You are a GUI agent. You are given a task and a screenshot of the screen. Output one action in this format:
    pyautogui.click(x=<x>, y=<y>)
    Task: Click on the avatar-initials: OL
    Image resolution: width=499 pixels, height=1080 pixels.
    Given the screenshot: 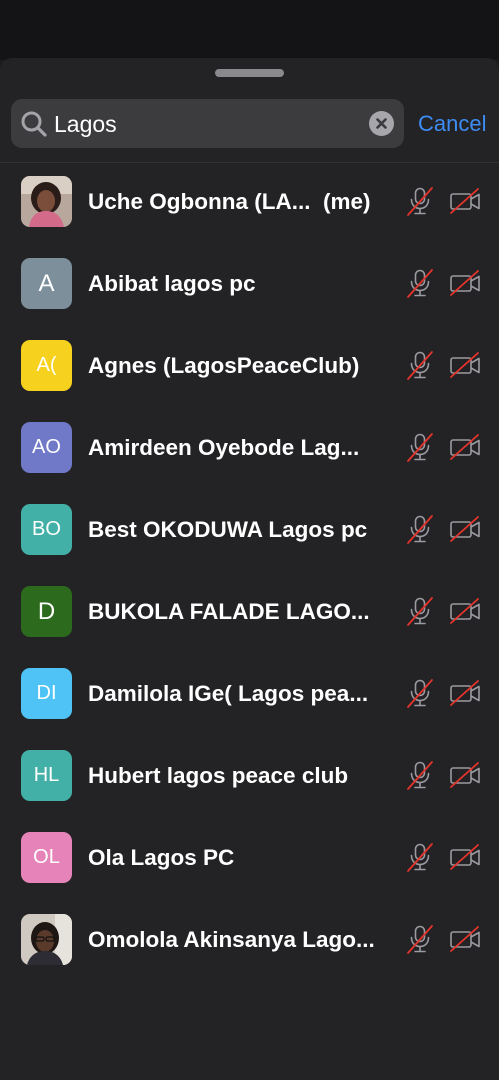 What is the action you would take?
    pyautogui.click(x=46, y=857)
    